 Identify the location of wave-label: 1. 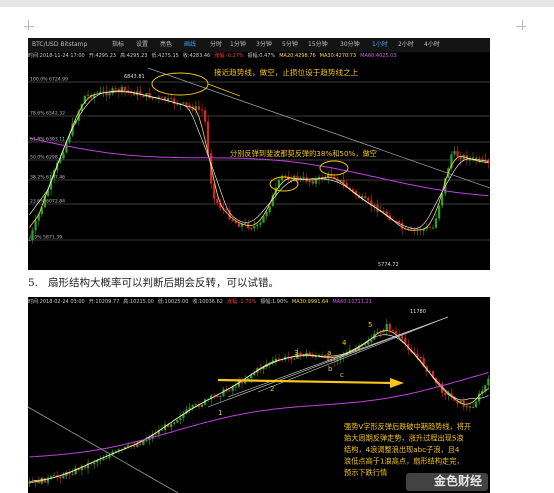
(220, 413).